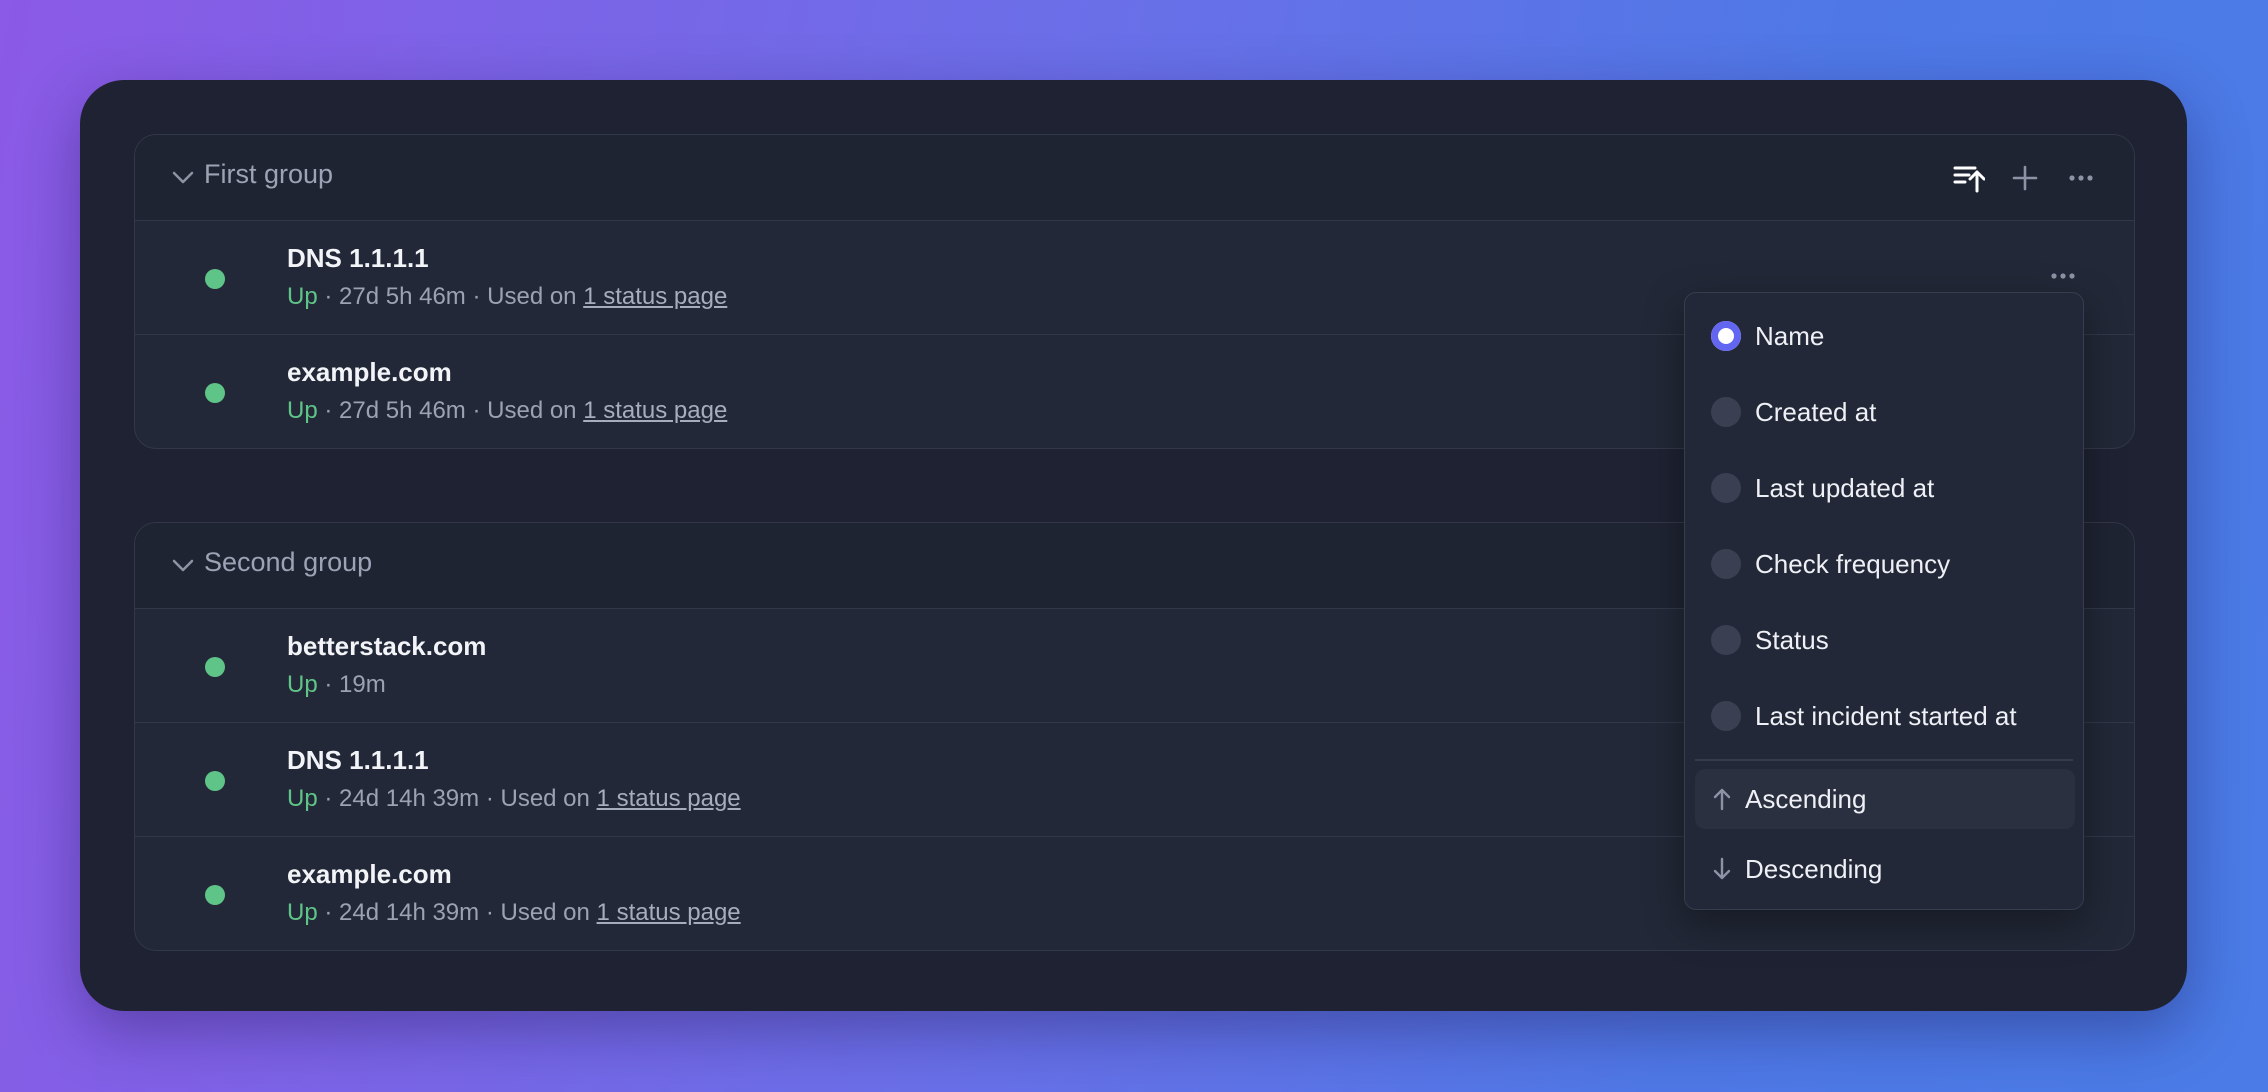  Describe the element at coordinates (1853, 563) in the screenshot. I see `sort-option-label: Check frequency` at that location.